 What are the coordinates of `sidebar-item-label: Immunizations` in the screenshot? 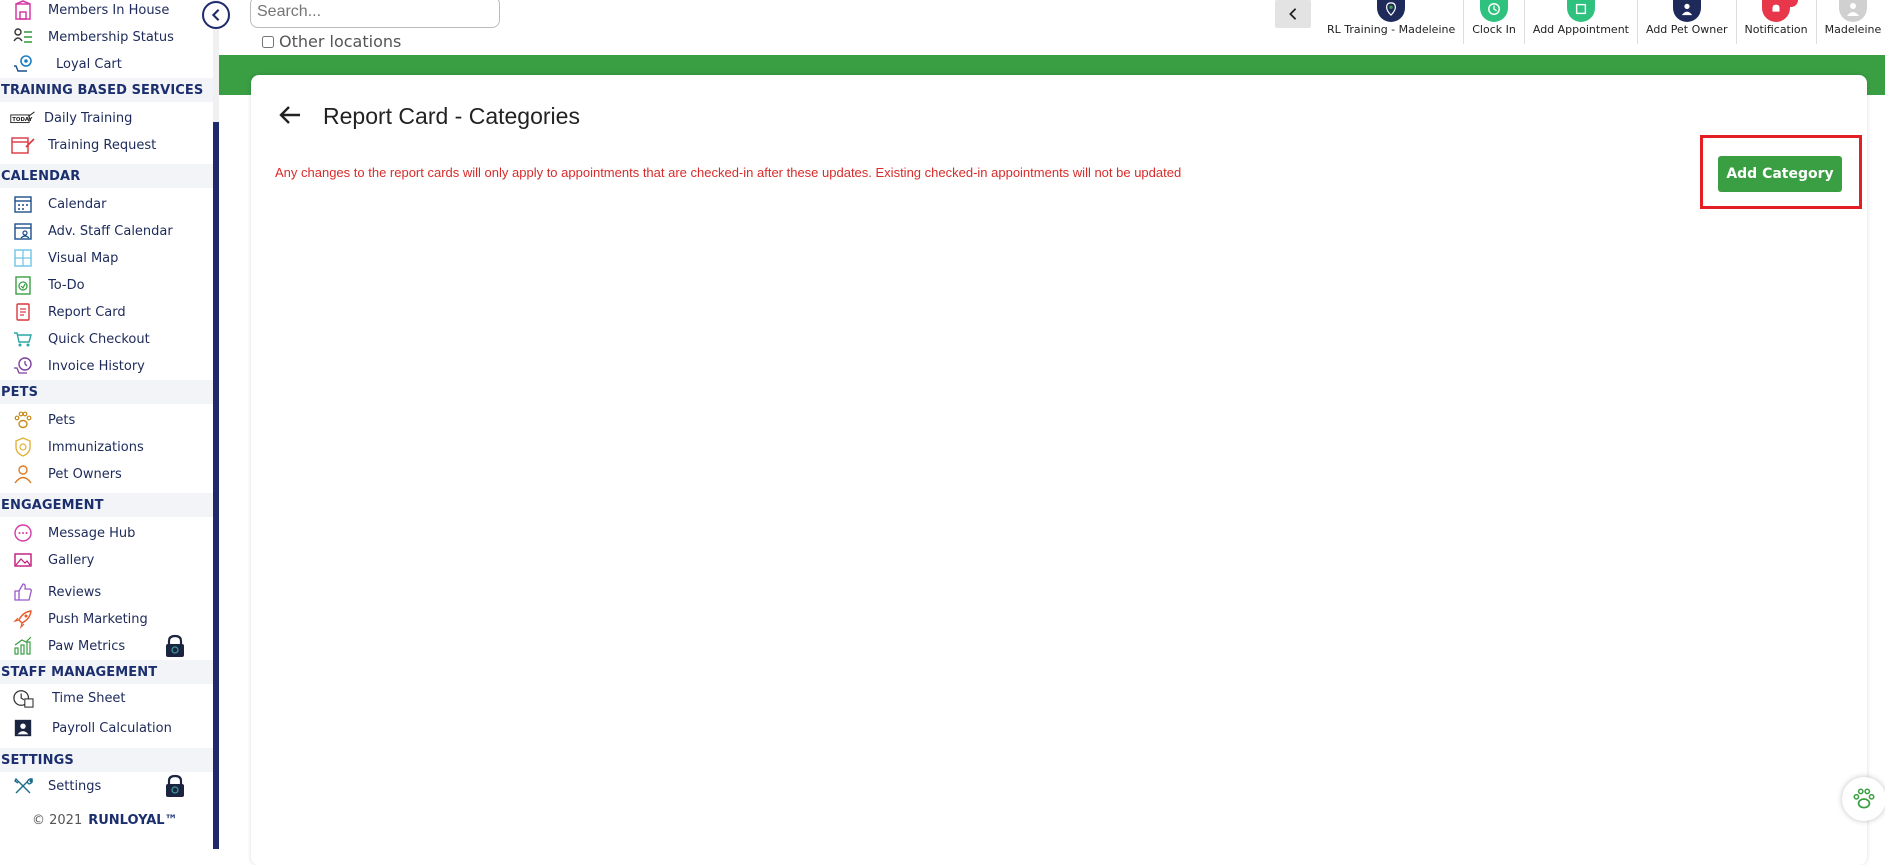 It's located at (96, 447).